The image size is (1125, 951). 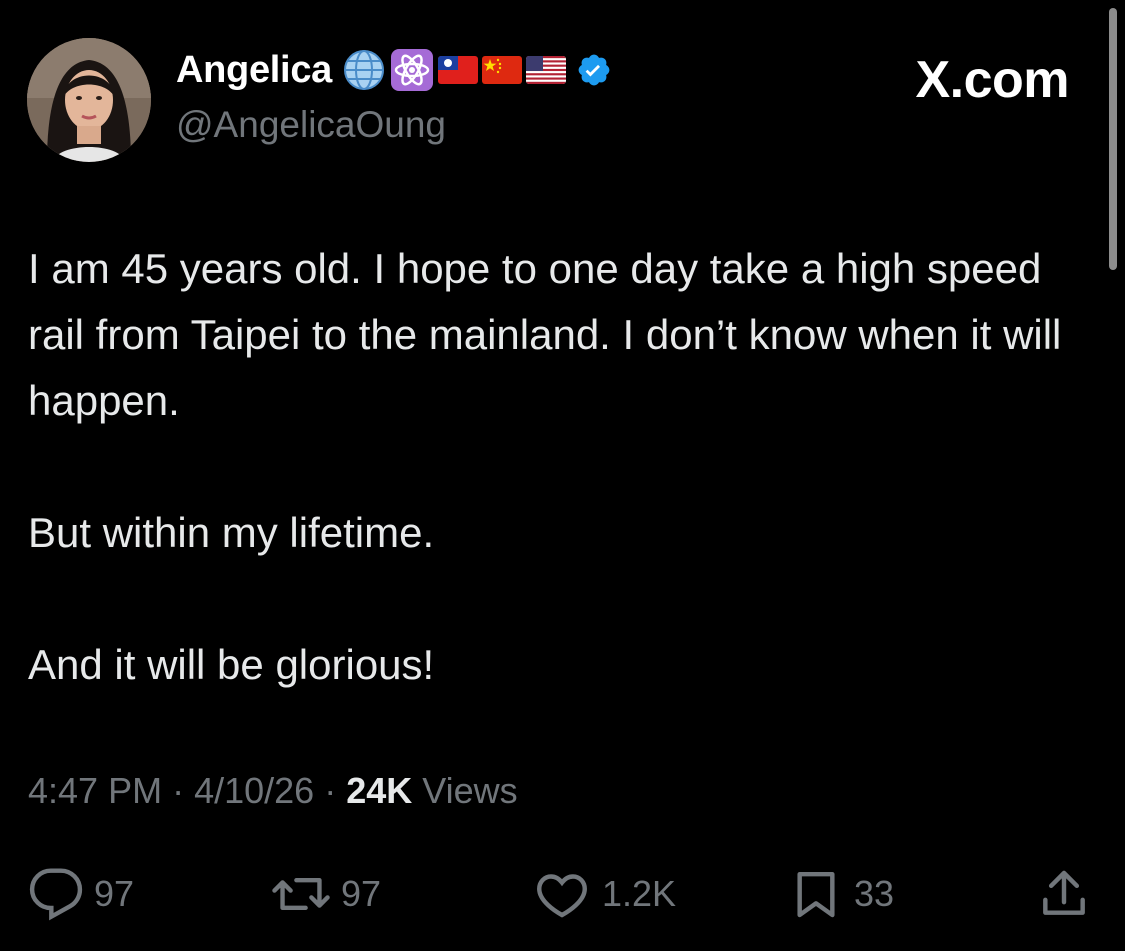 I want to click on china-flag-icon, so click(x=501, y=70).